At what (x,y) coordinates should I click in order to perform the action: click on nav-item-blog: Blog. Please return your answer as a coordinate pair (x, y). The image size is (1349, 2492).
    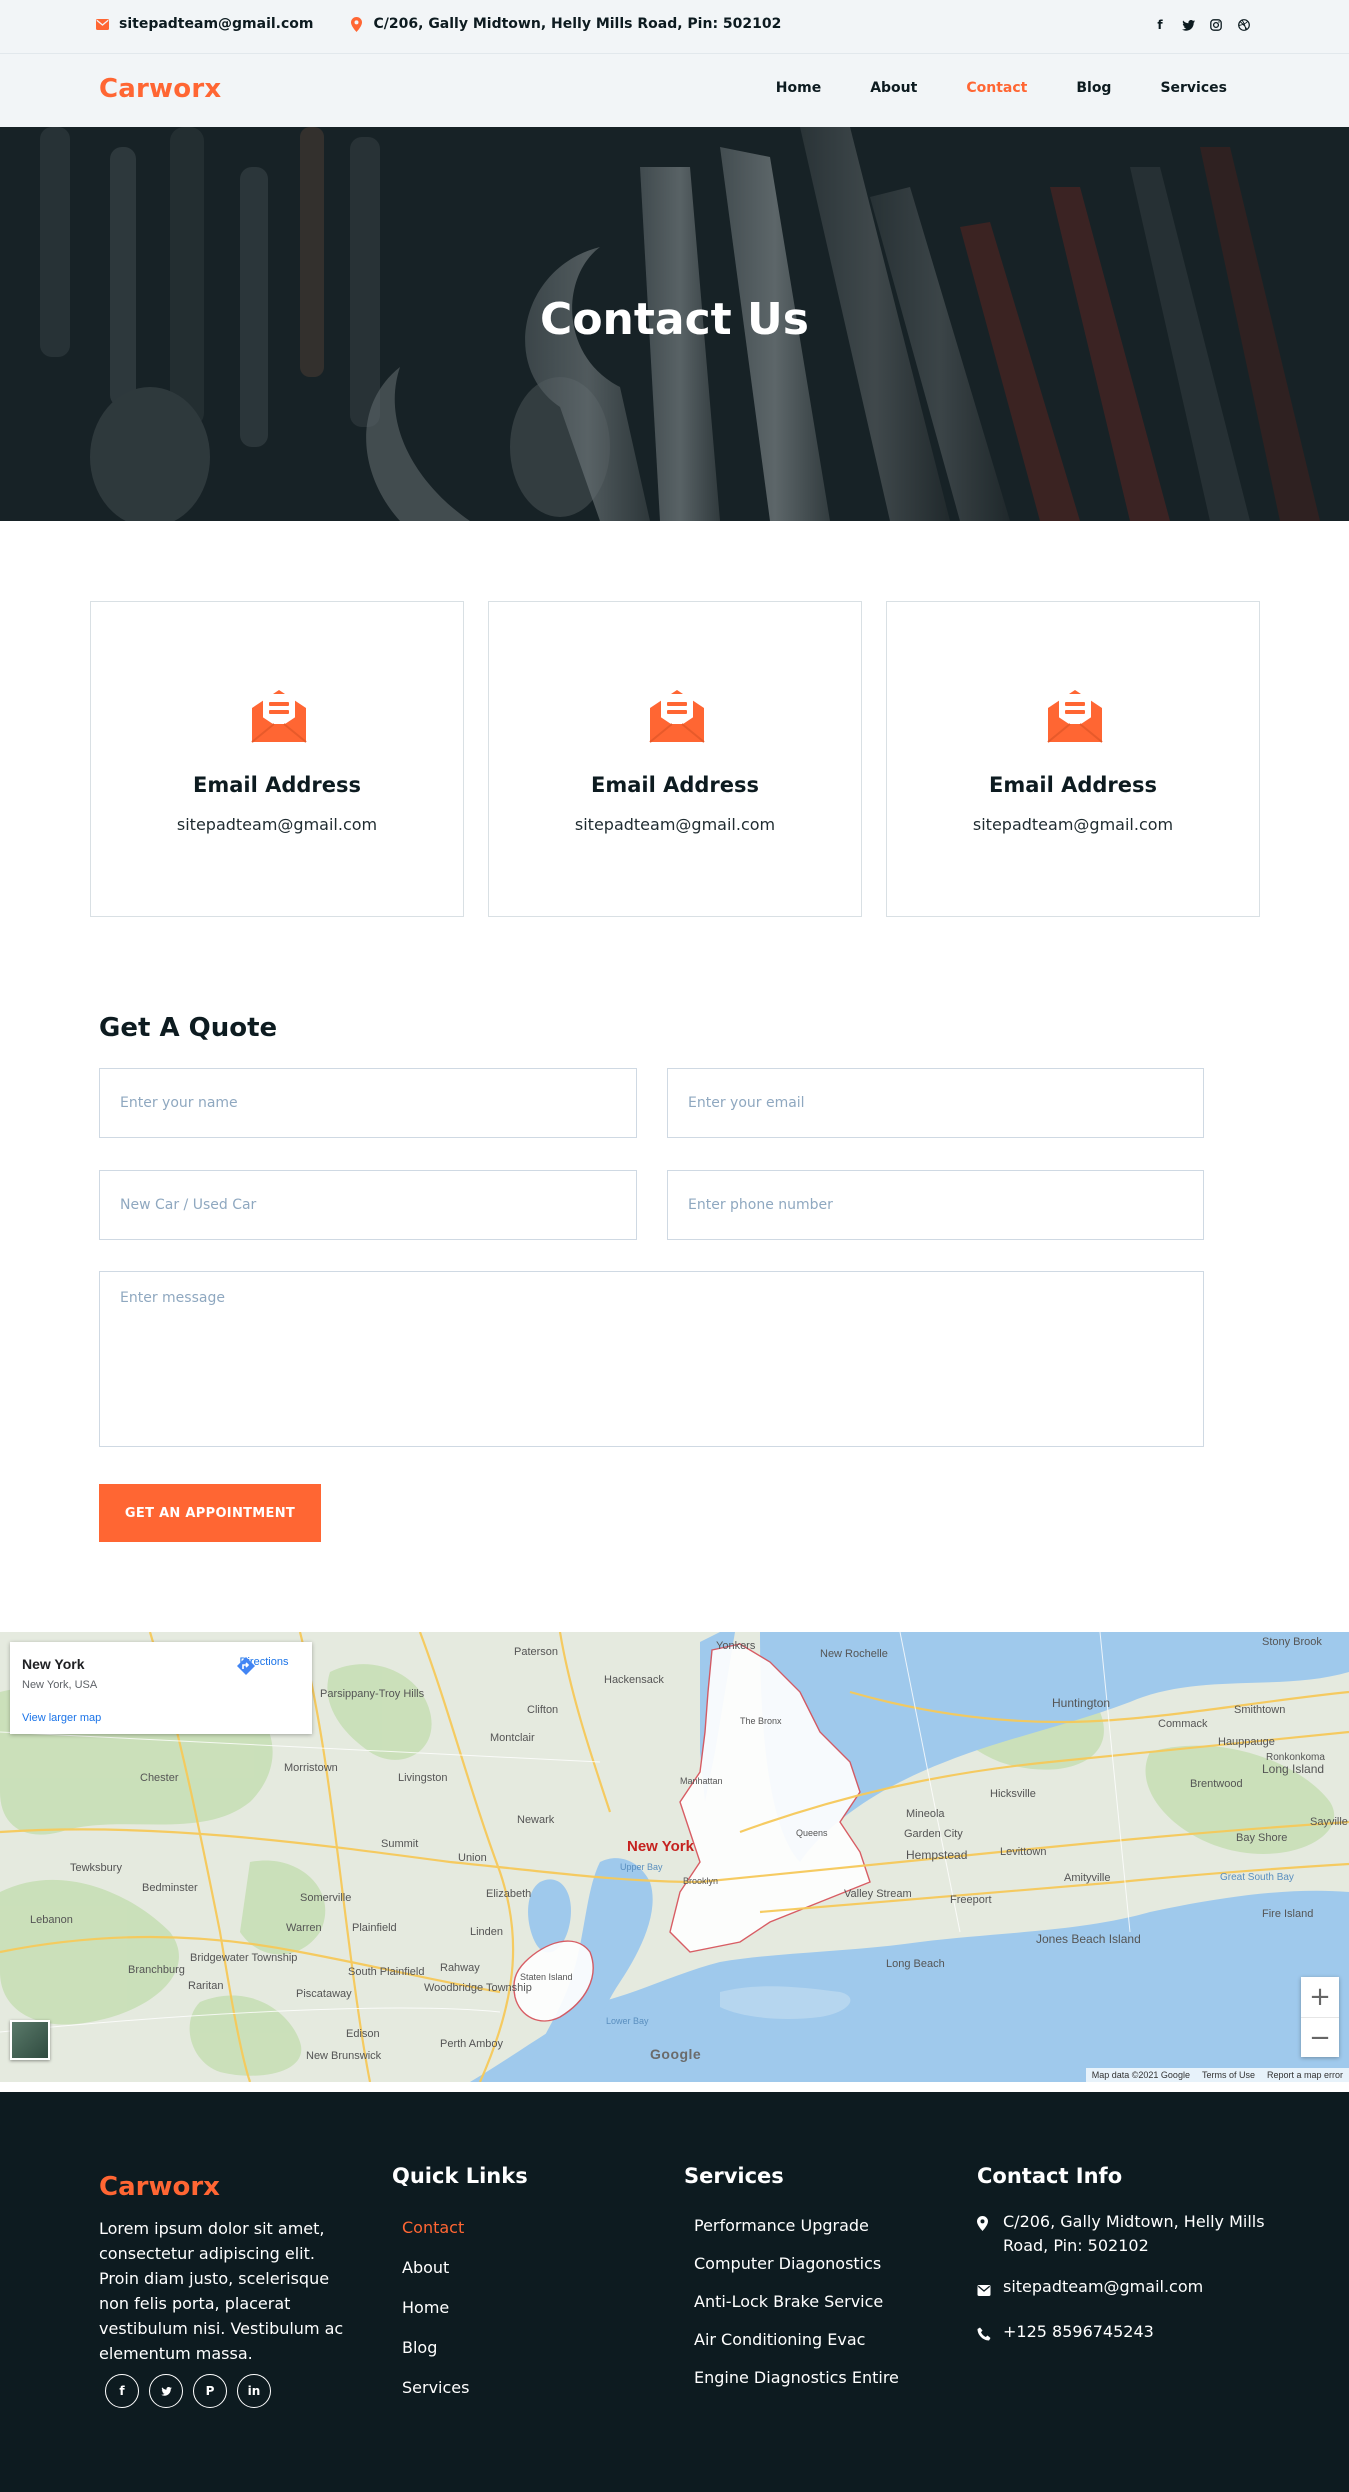
    Looking at the image, I should click on (1093, 88).